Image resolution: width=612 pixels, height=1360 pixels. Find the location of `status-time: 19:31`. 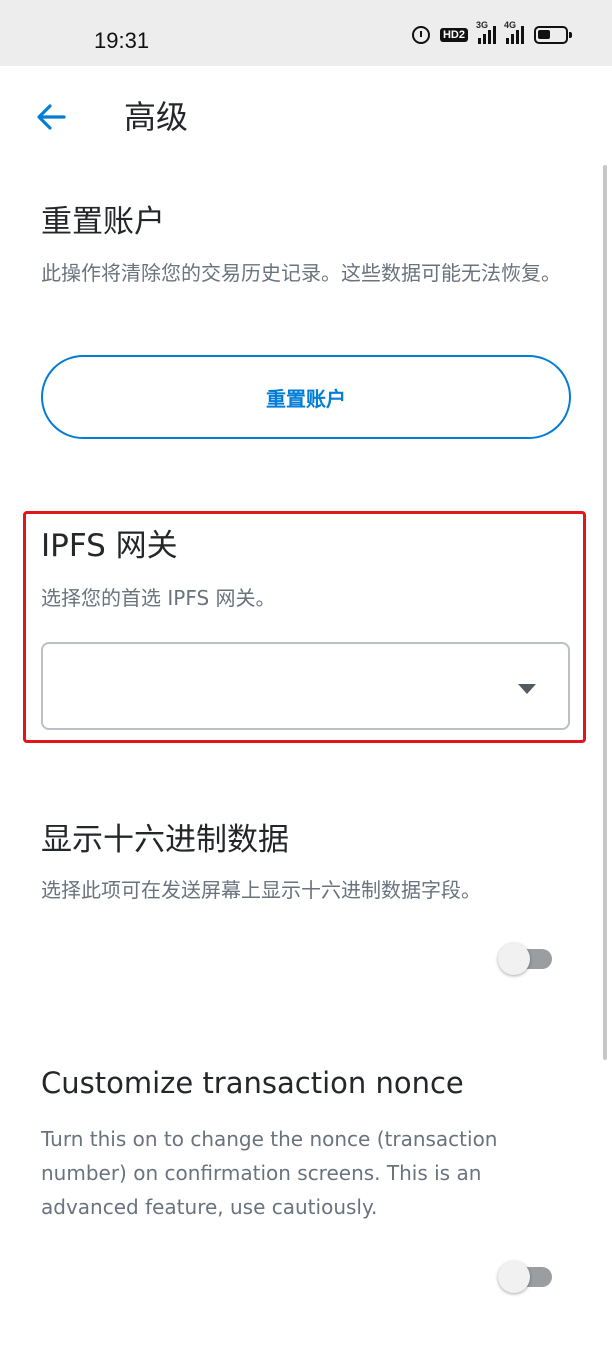

status-time: 19:31 is located at coordinates (122, 40).